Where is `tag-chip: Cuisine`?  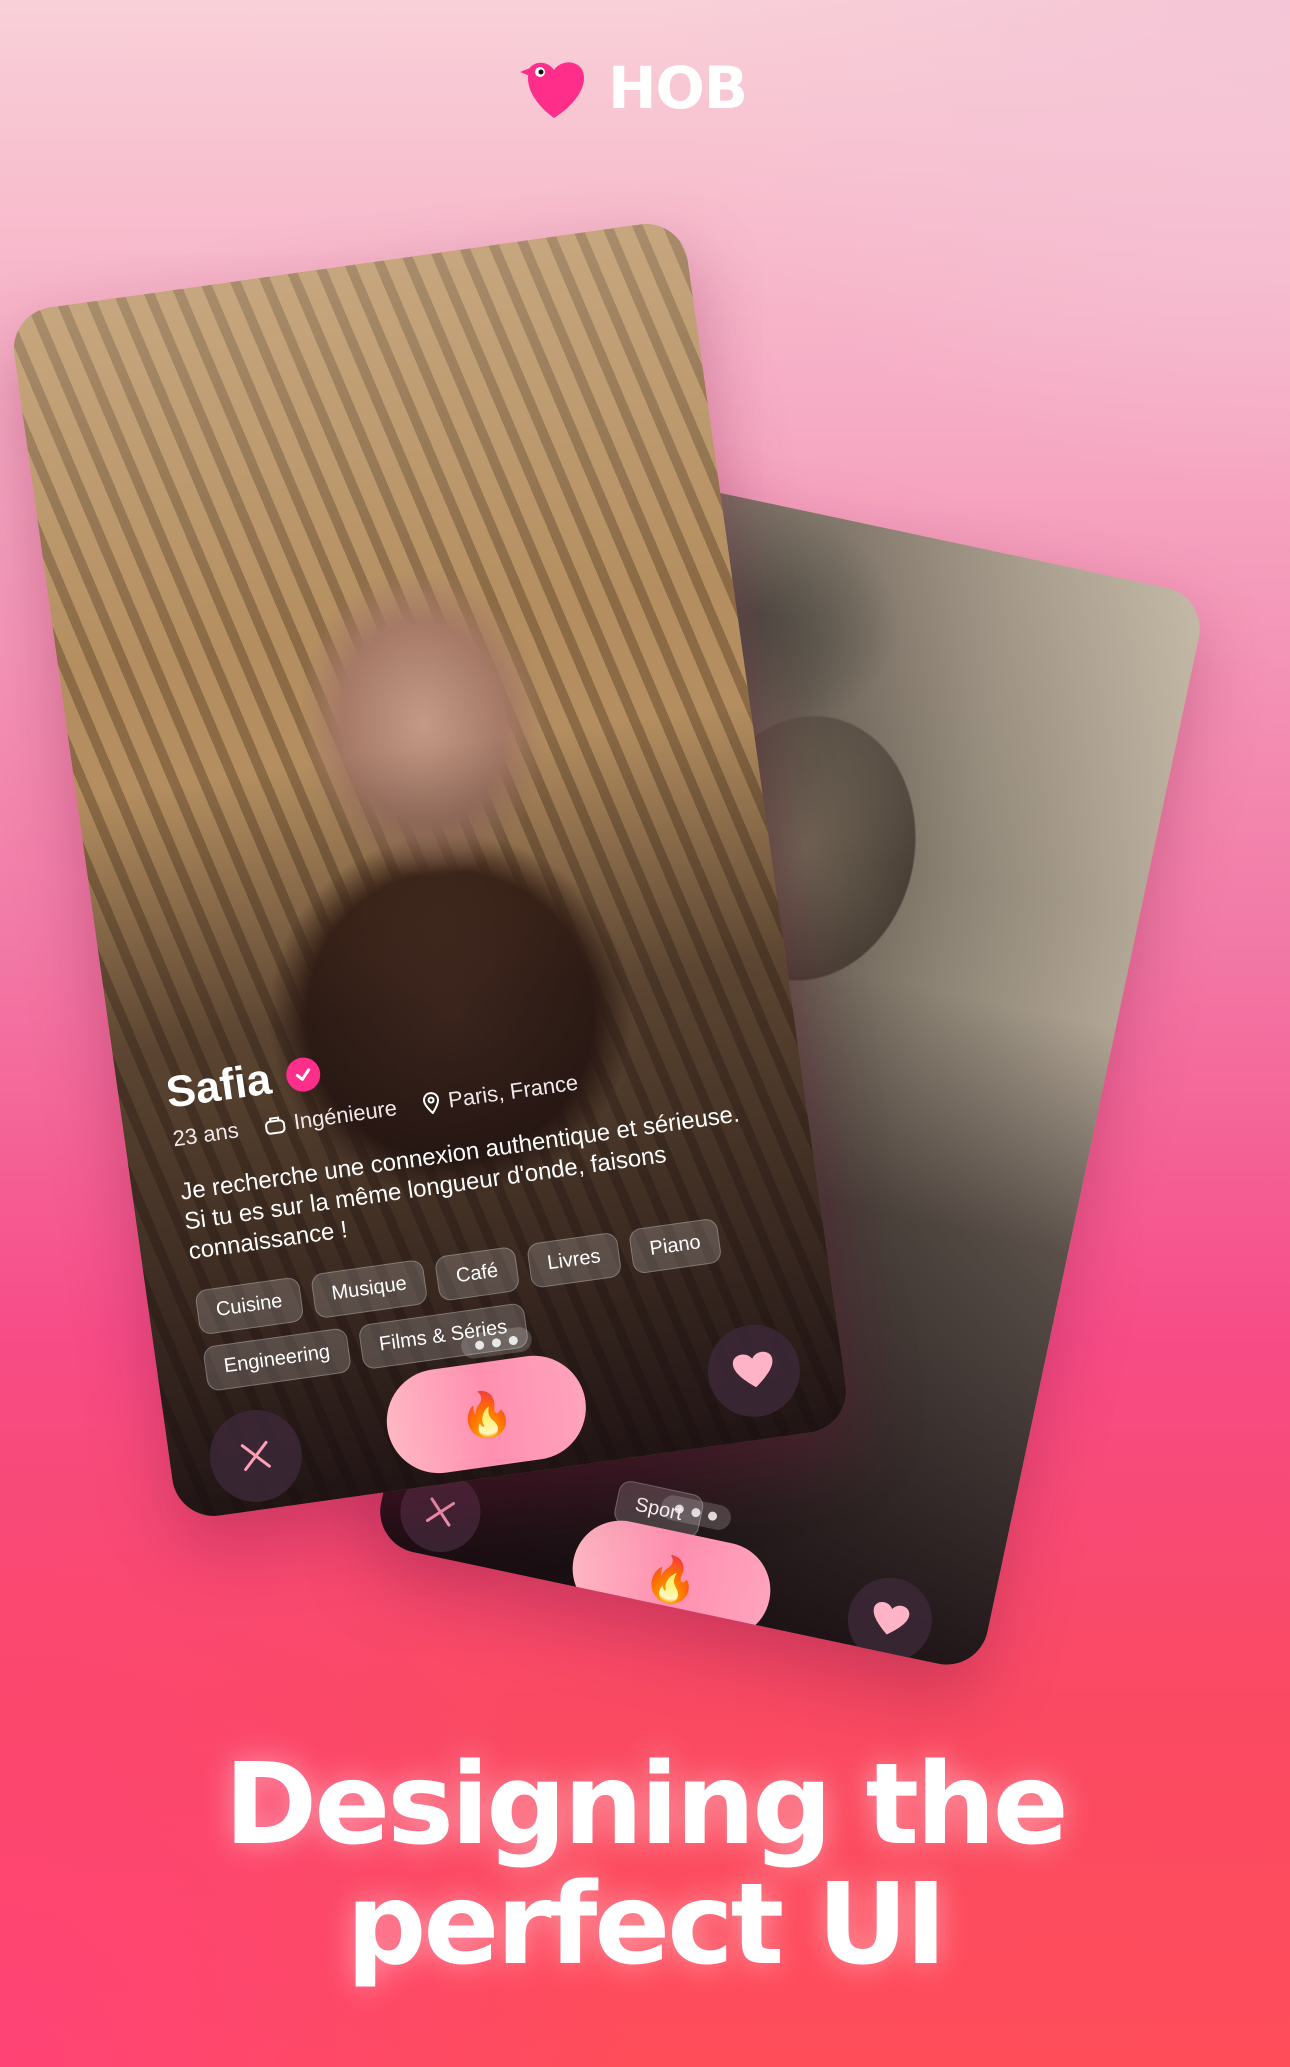
tag-chip: Cuisine is located at coordinates (249, 1306).